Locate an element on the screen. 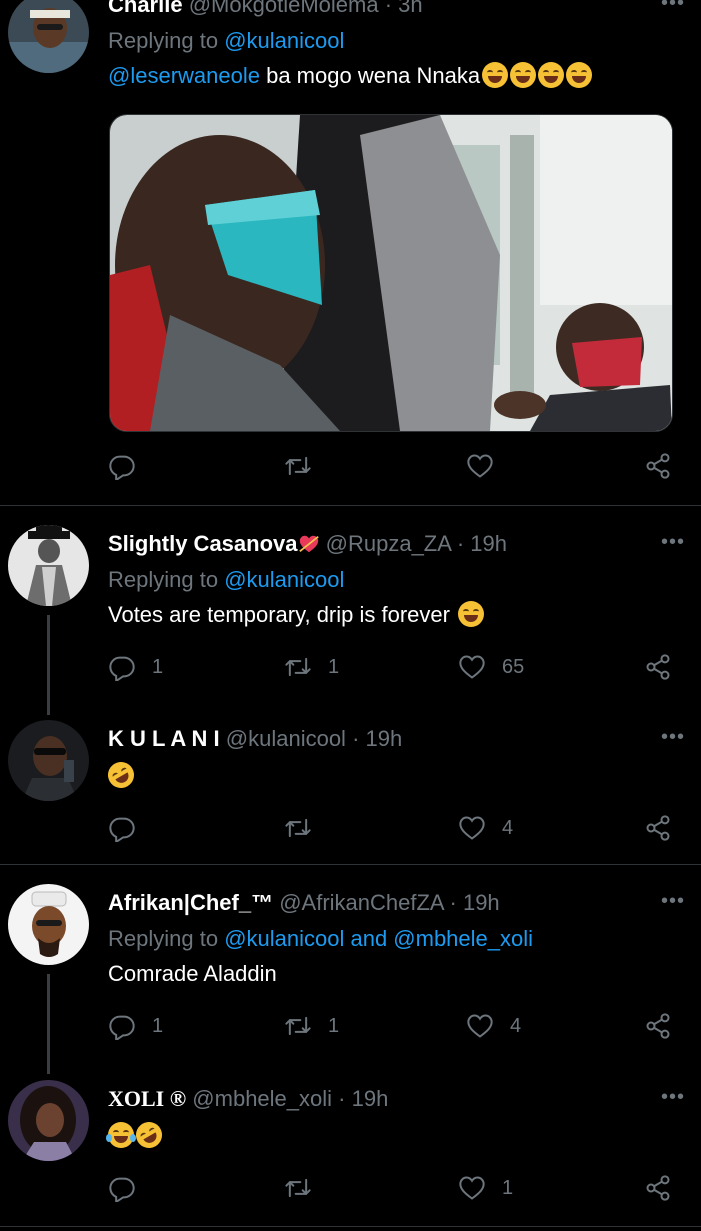  tweet-text is located at coordinates (121, 775).